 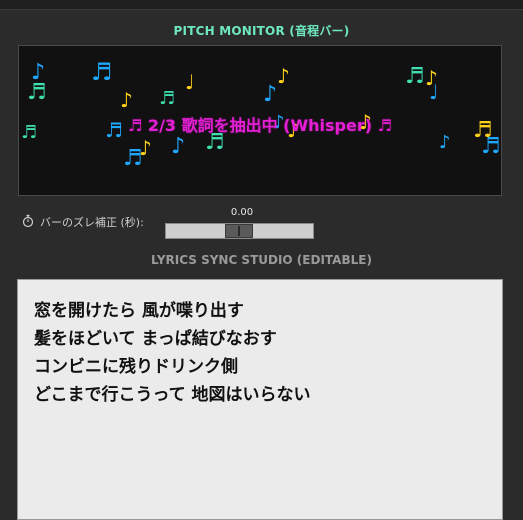 I want to click on pitch-monitor-title: PITCH MONITOR (音程バー), so click(x=261, y=31).